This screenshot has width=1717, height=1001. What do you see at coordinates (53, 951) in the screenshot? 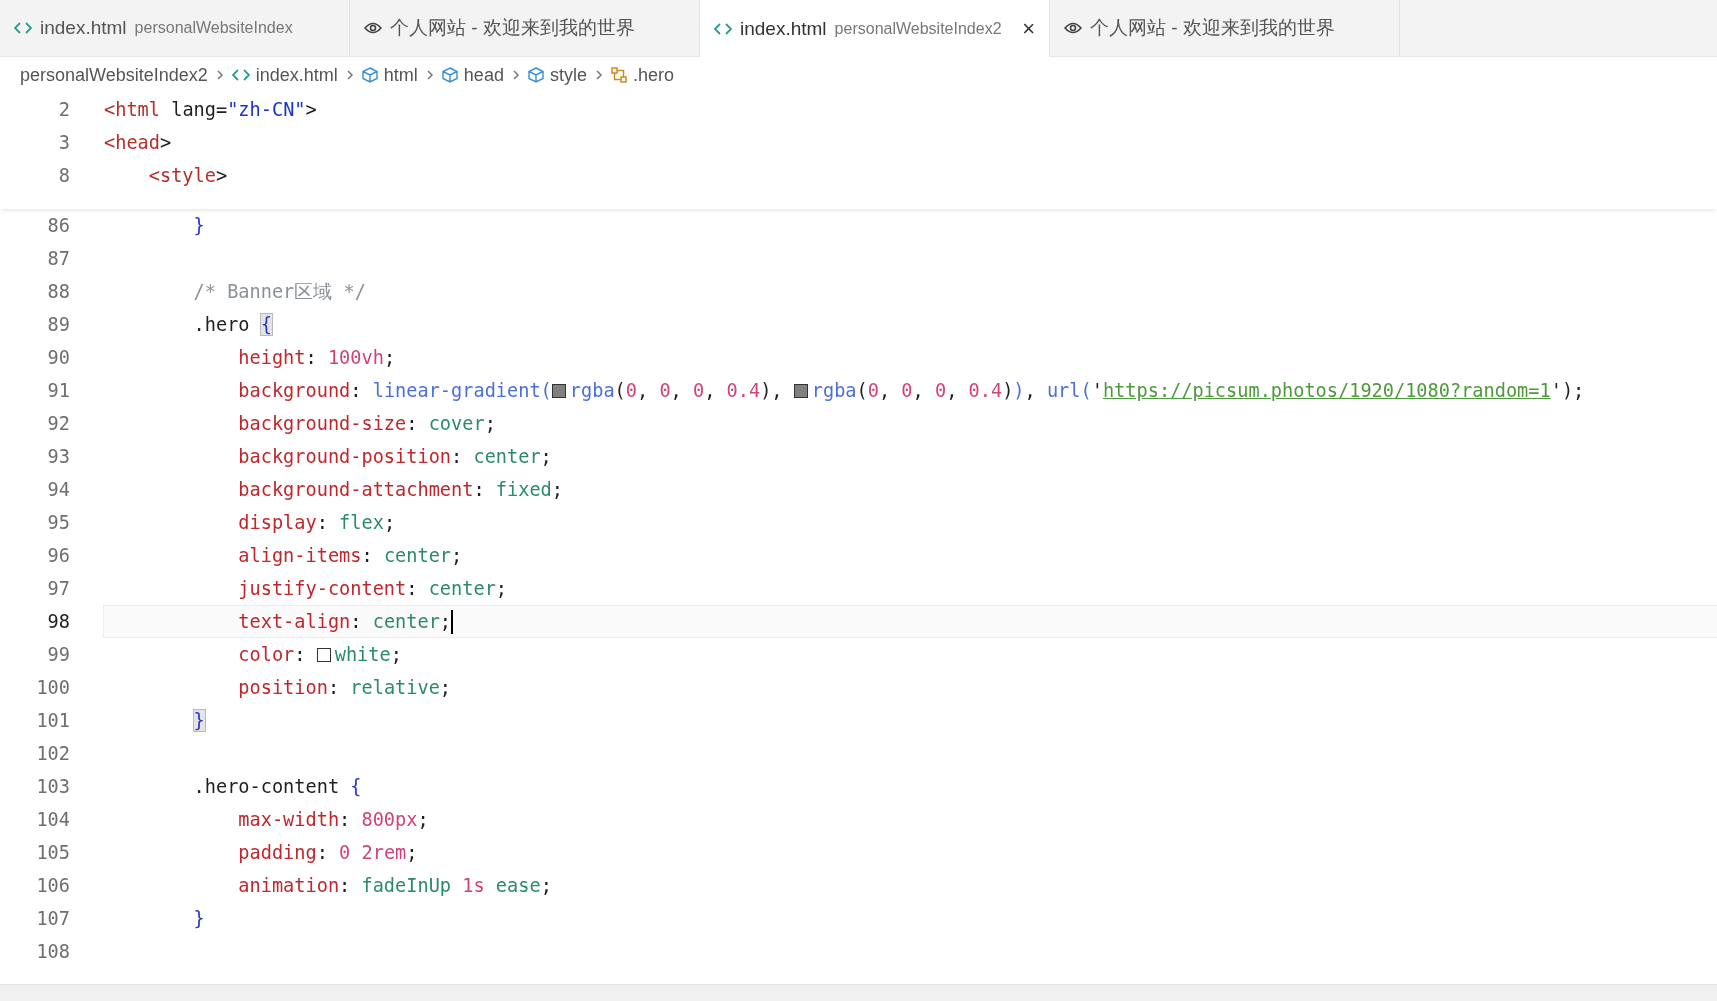
I see `line-number: 108` at bounding box center [53, 951].